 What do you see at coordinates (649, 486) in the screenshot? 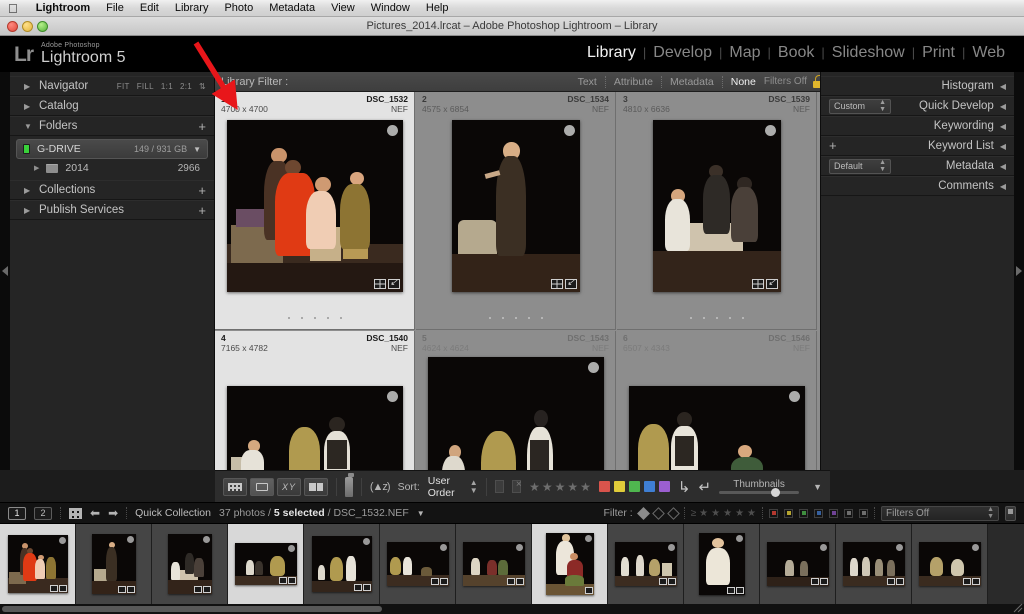
I see `color-label-blue` at bounding box center [649, 486].